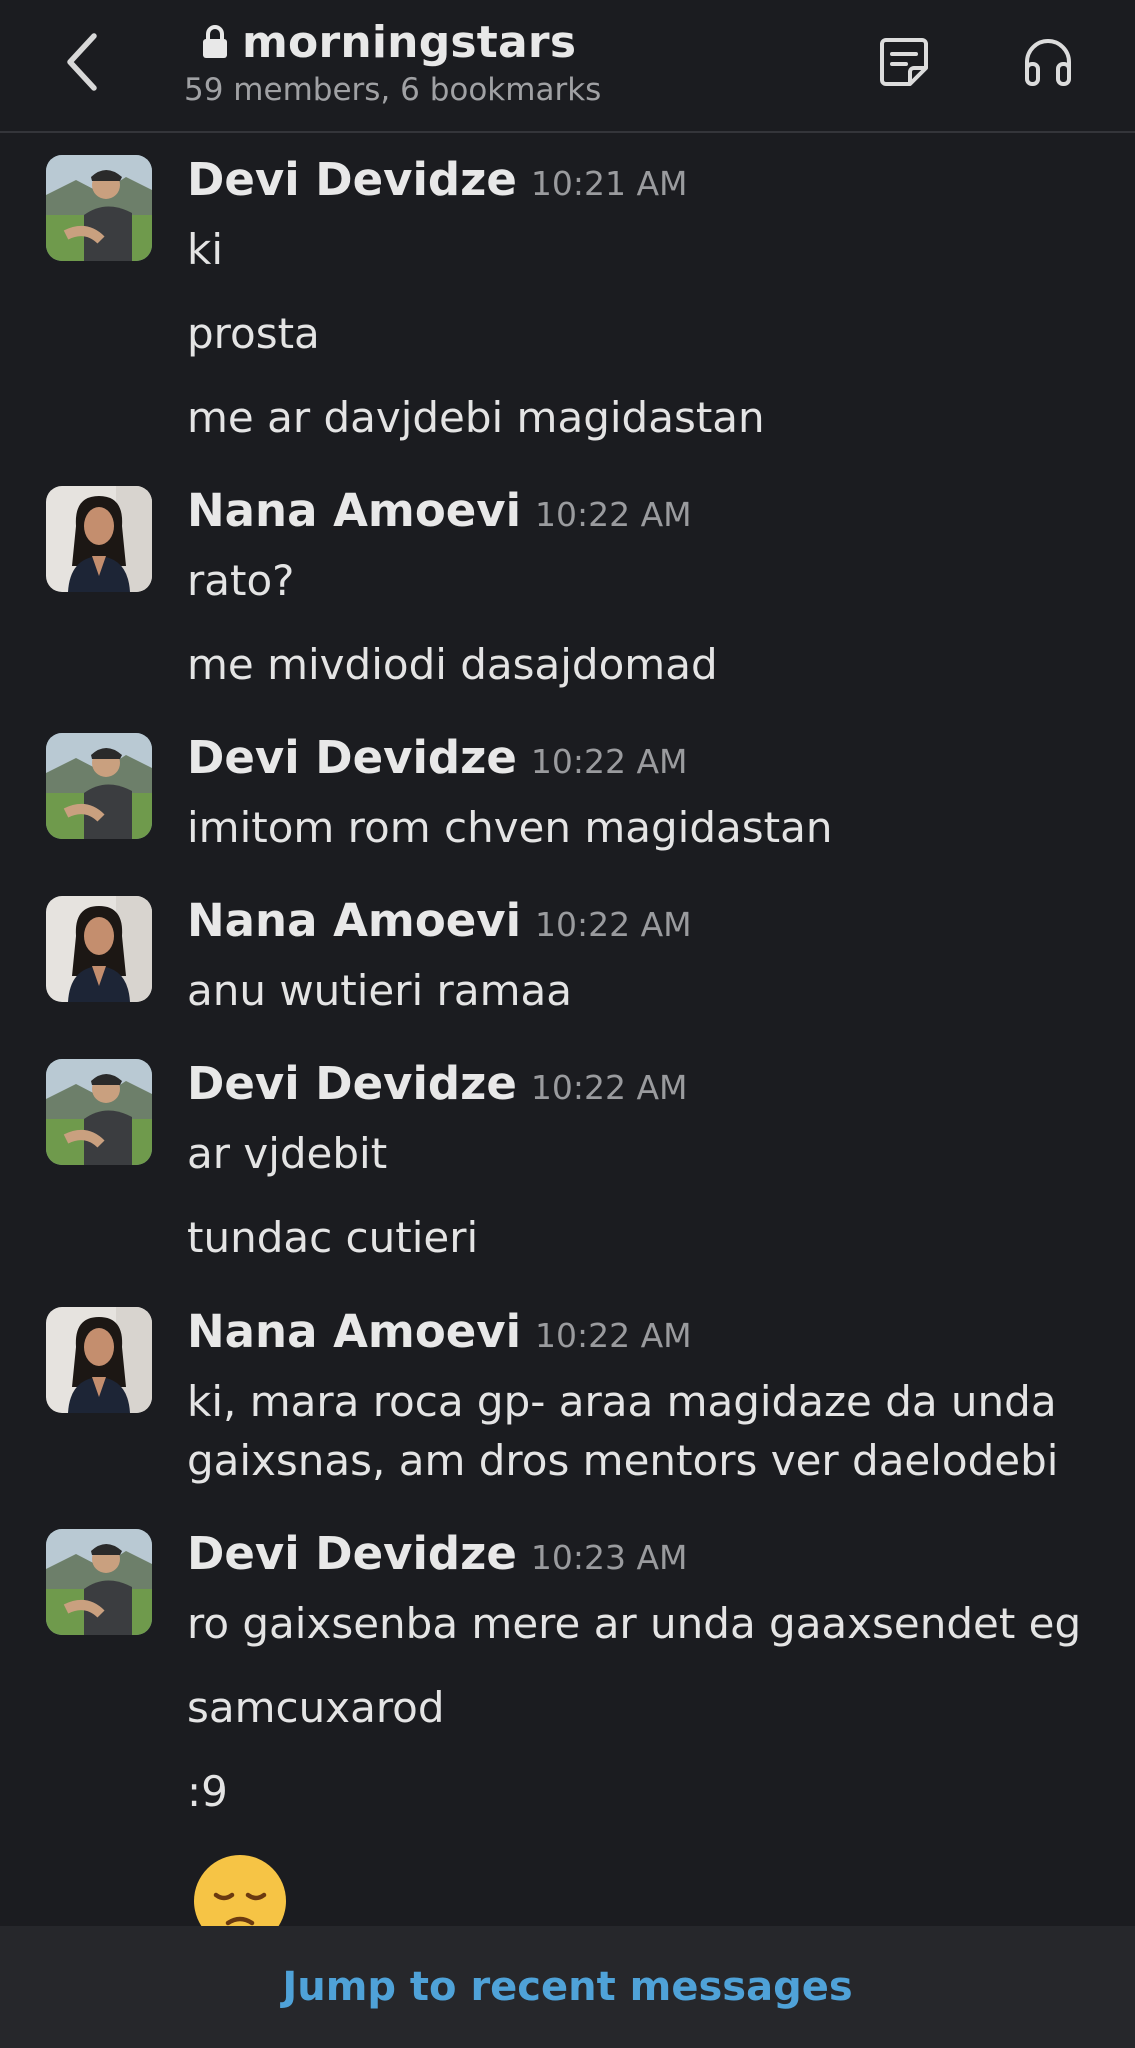 The height and width of the screenshot is (2048, 1135). Describe the element at coordinates (904, 62) in the screenshot. I see `canvas-icon` at that location.